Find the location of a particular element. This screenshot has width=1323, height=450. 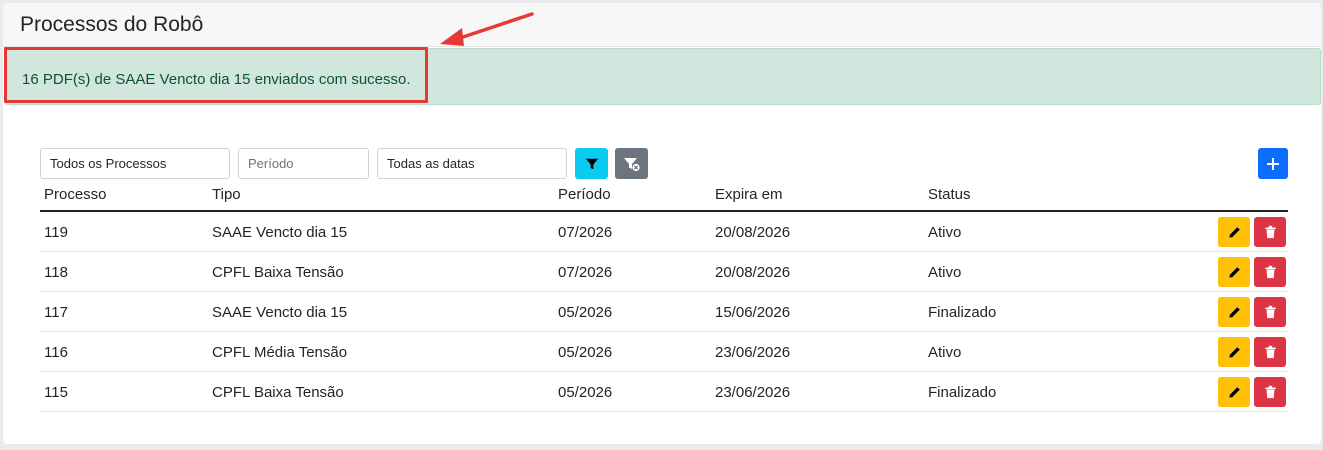

funnel-icon is located at coordinates (591, 163).